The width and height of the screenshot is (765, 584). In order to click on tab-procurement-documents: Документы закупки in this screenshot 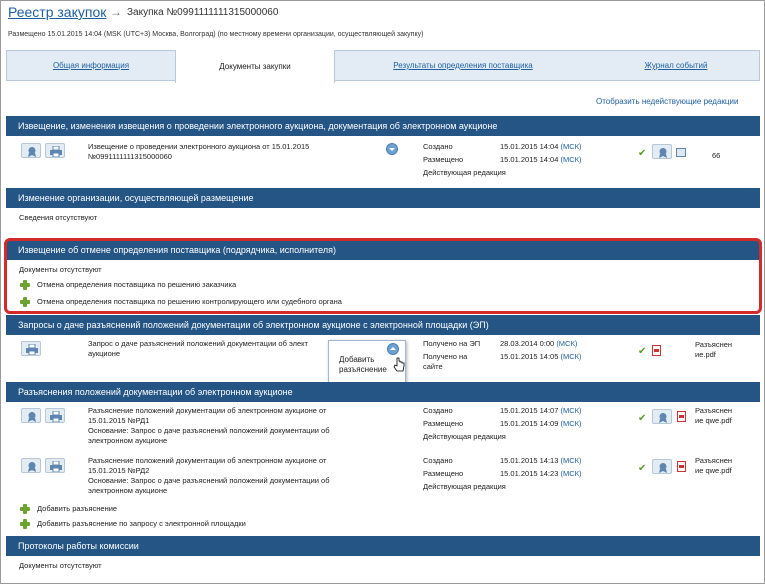, I will do `click(255, 66)`.